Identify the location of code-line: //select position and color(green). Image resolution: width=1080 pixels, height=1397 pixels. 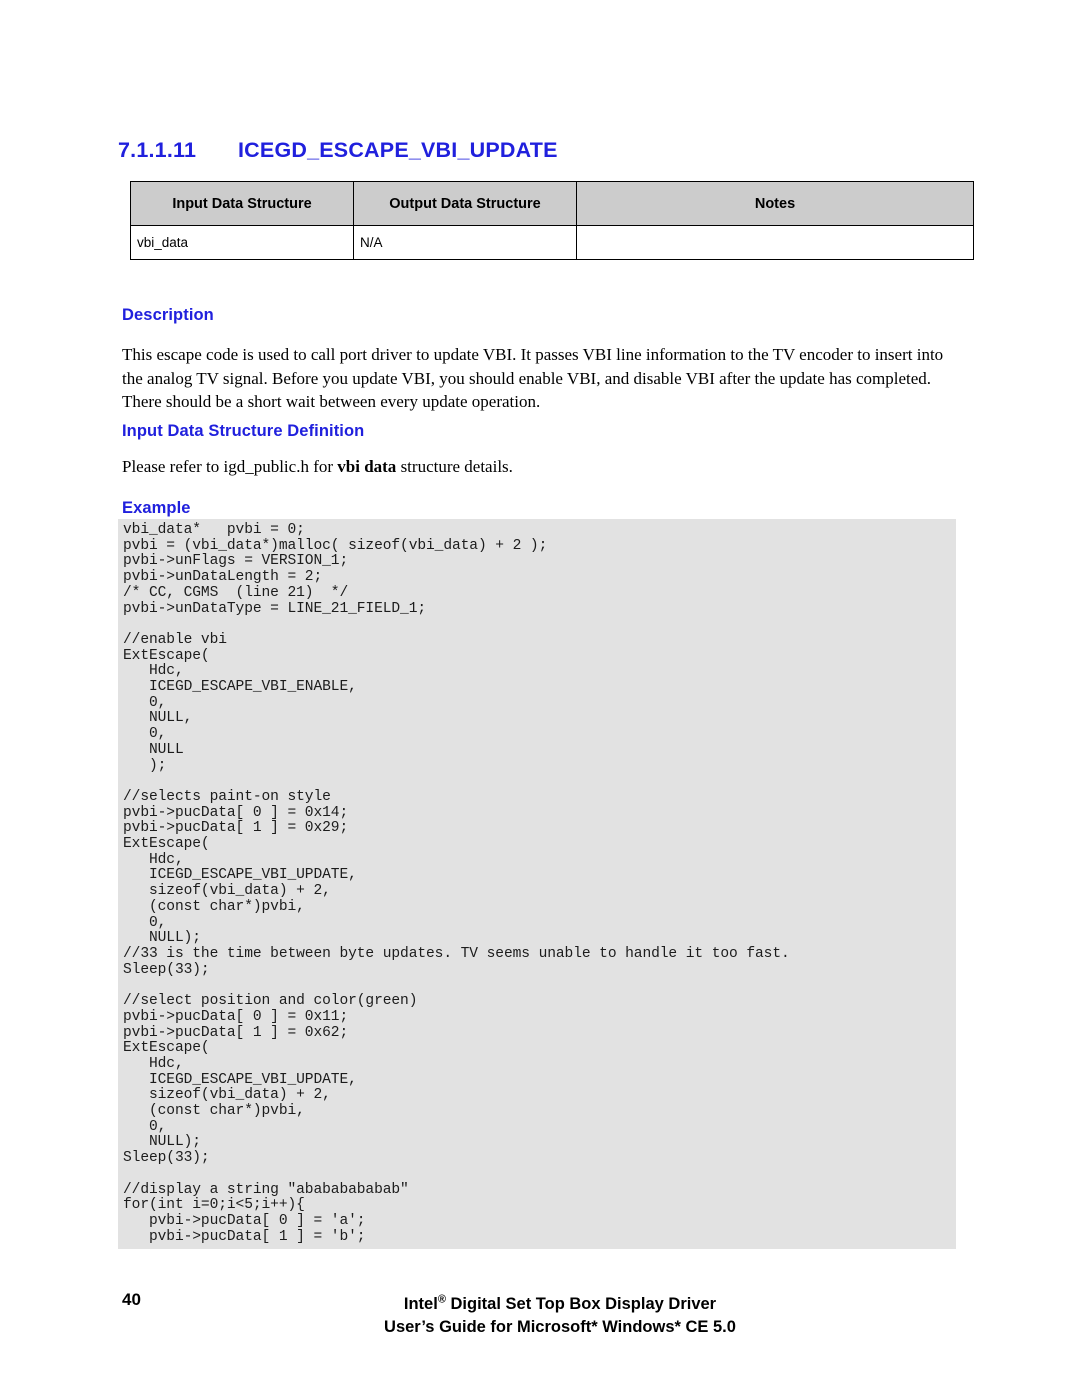
(270, 1001).